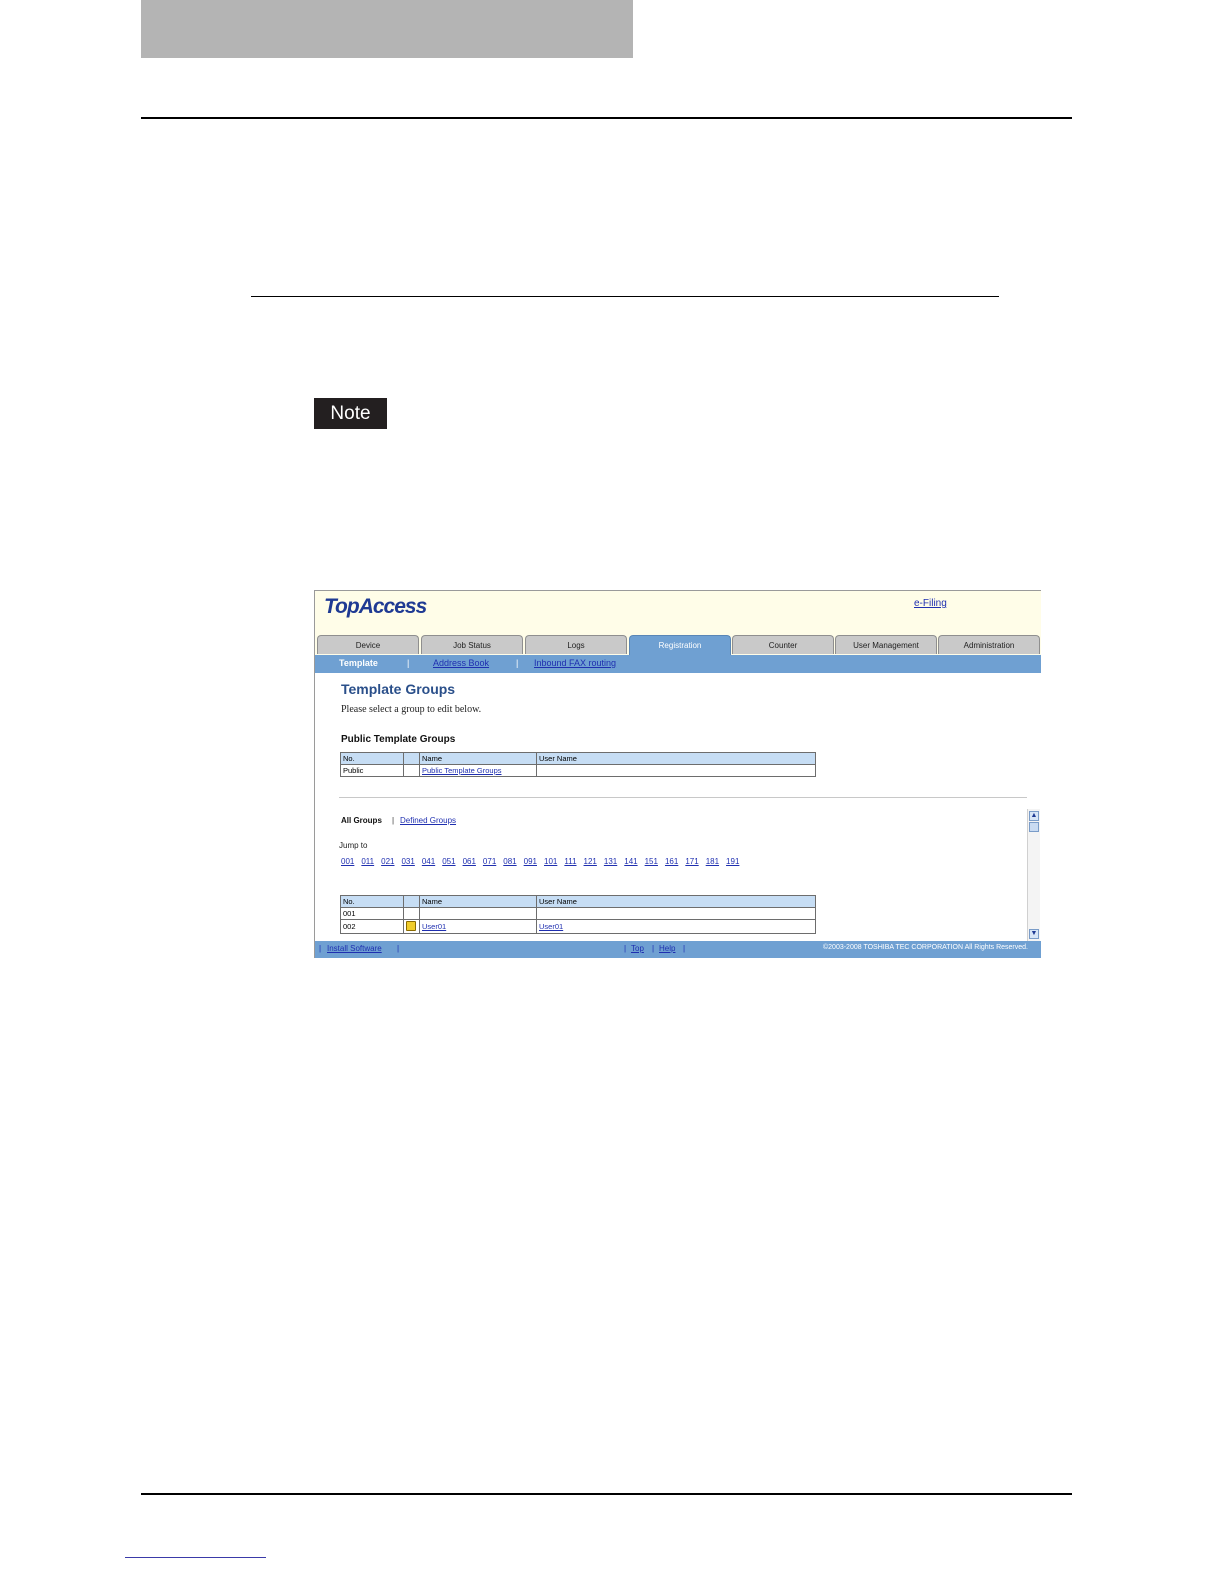 This screenshot has width=1224, height=1584. What do you see at coordinates (1033, 875) in the screenshot?
I see `vertical-scrollbar: ▲ ▼` at bounding box center [1033, 875].